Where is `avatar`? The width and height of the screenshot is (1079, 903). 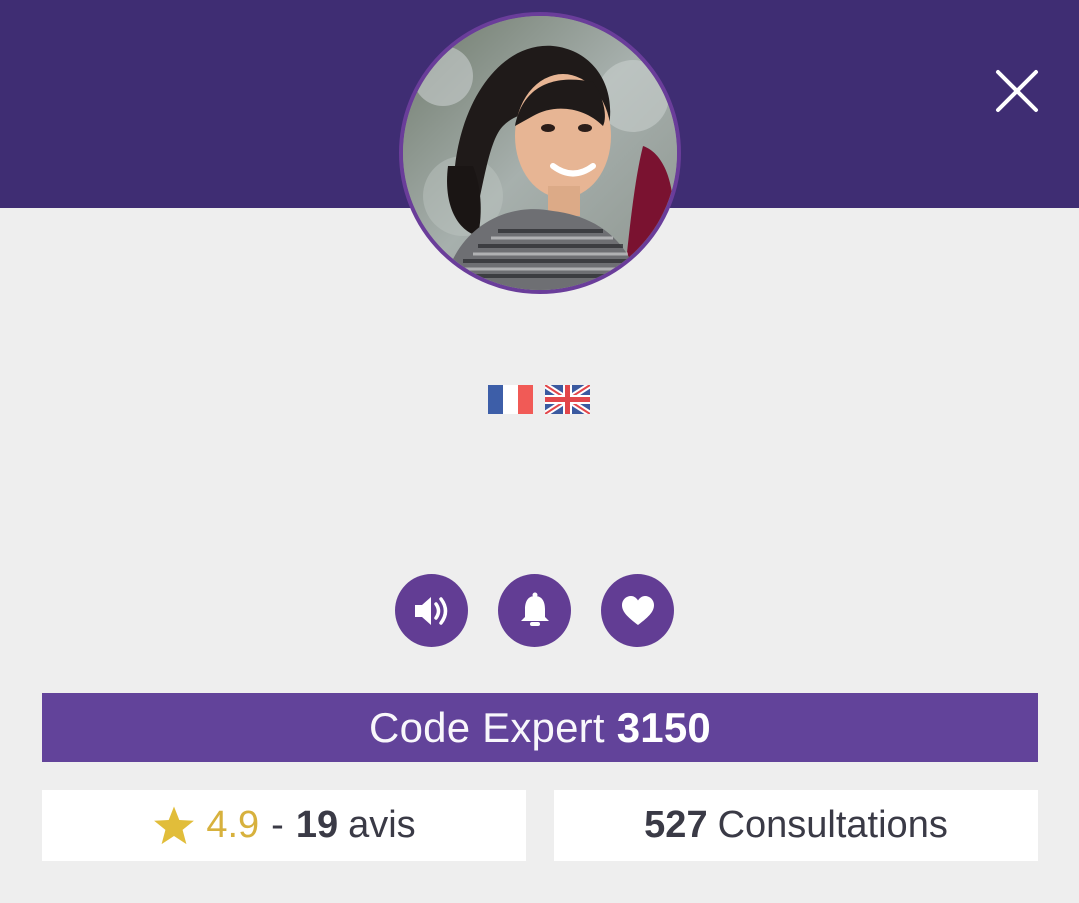 avatar is located at coordinates (540, 153).